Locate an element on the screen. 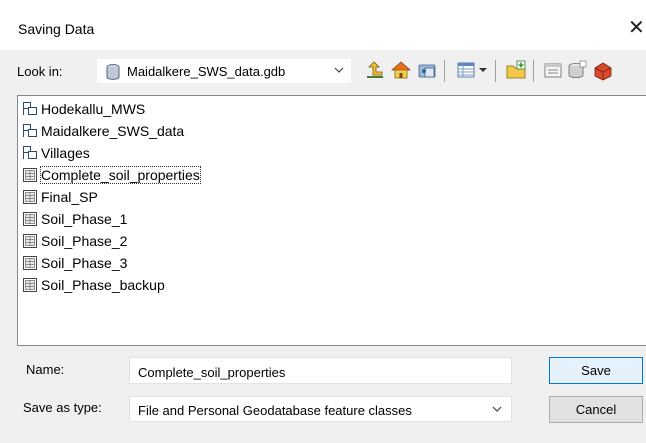  connect-folder-icon is located at coordinates (427, 70).